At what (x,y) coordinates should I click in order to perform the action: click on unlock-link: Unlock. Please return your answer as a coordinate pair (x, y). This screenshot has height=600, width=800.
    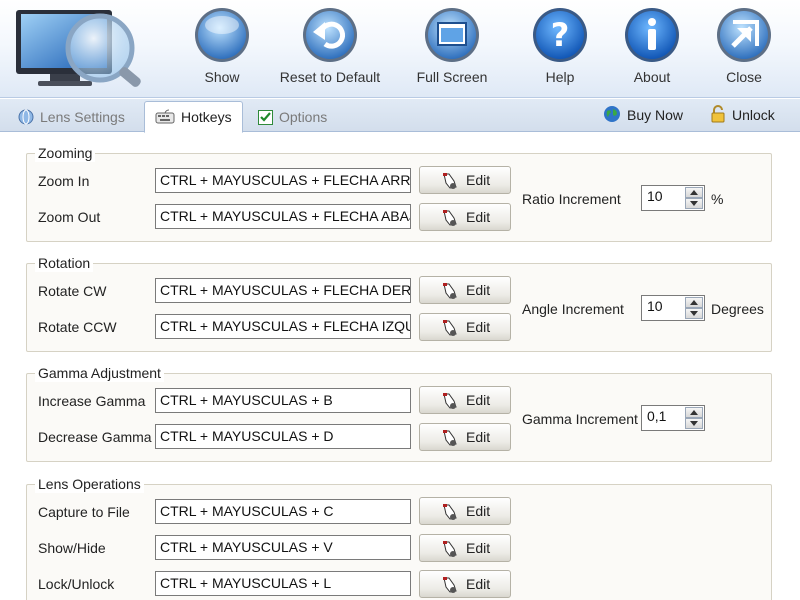
    Looking at the image, I should click on (742, 115).